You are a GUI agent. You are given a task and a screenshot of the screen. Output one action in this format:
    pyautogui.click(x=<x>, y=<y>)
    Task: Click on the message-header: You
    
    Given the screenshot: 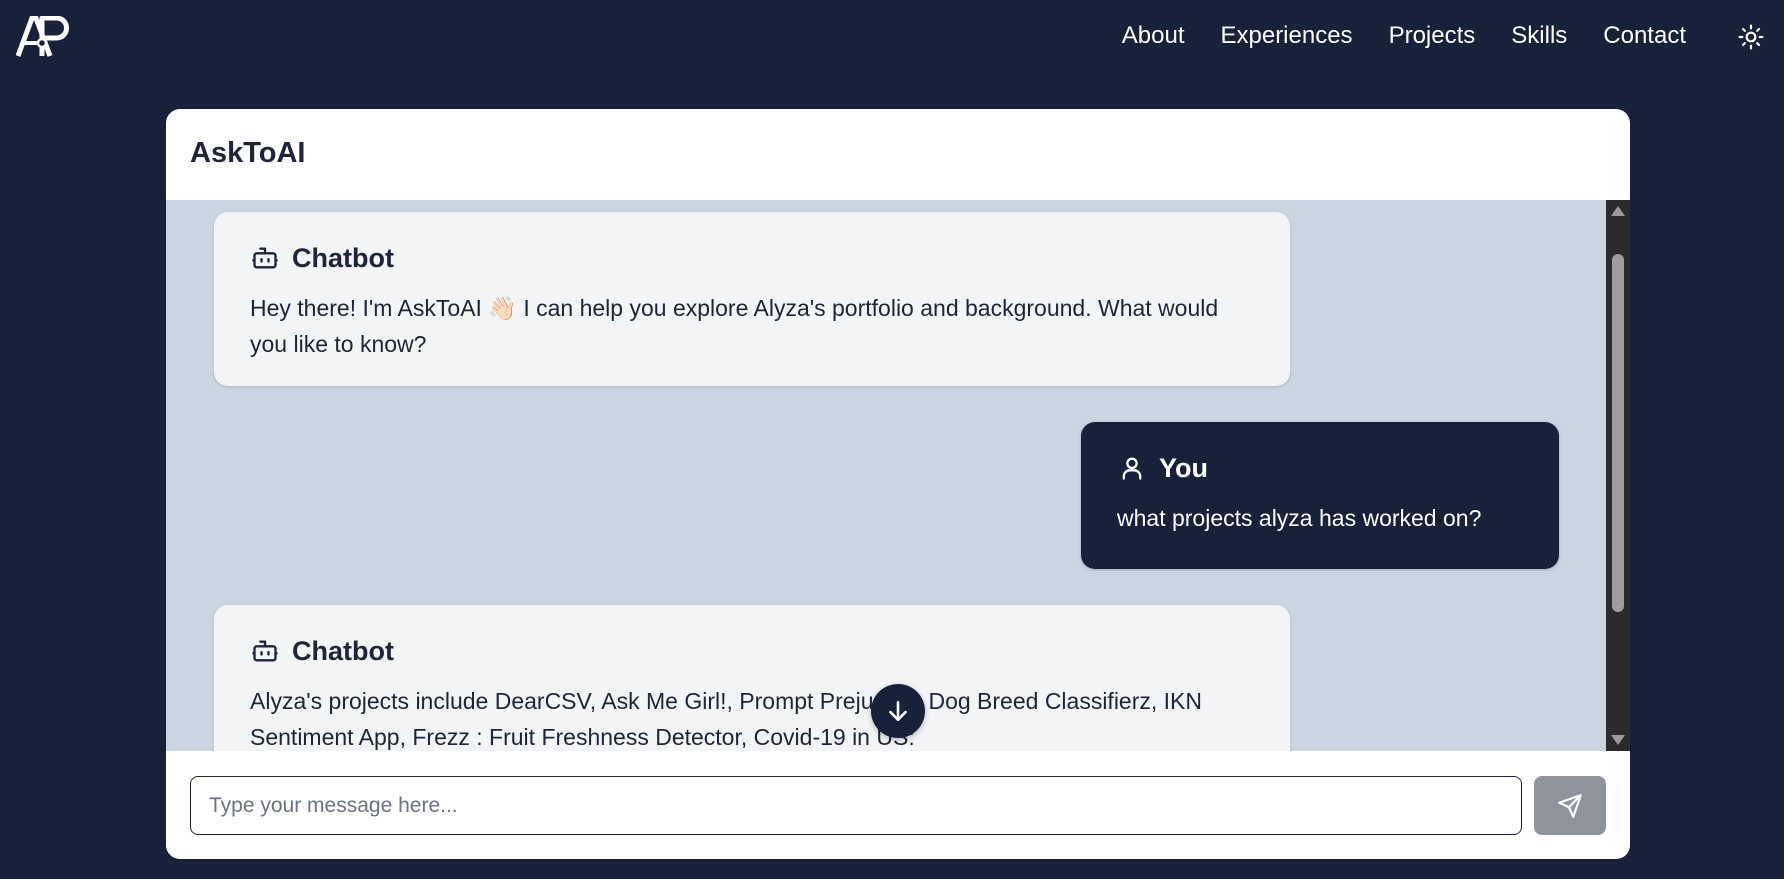 What is the action you would take?
    pyautogui.click(x=1320, y=468)
    